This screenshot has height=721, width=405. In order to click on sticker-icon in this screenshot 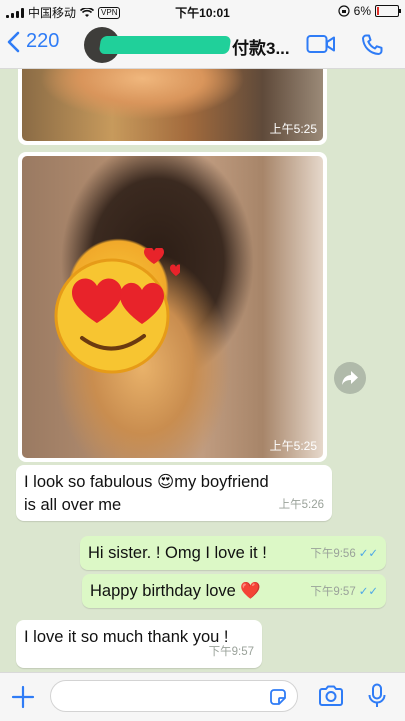, I will do `click(278, 697)`.